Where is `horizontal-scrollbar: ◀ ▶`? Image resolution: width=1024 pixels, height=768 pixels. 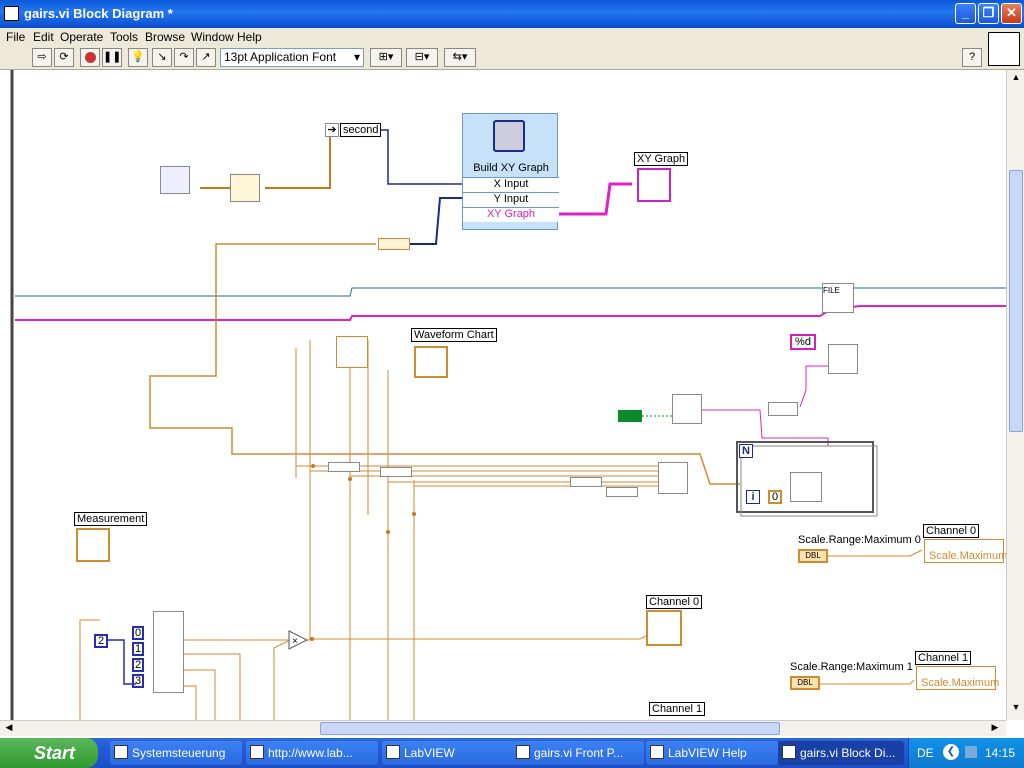 horizontal-scrollbar: ◀ ▶ is located at coordinates (503, 728).